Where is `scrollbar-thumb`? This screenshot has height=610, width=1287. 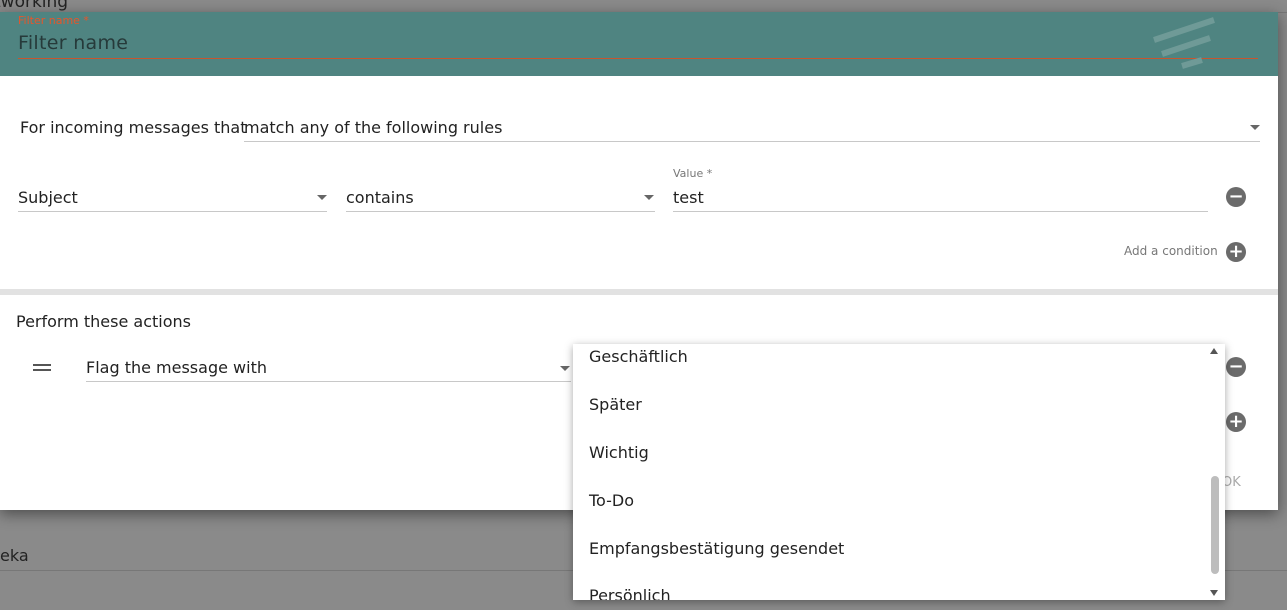
scrollbar-thumb is located at coordinates (1215, 525).